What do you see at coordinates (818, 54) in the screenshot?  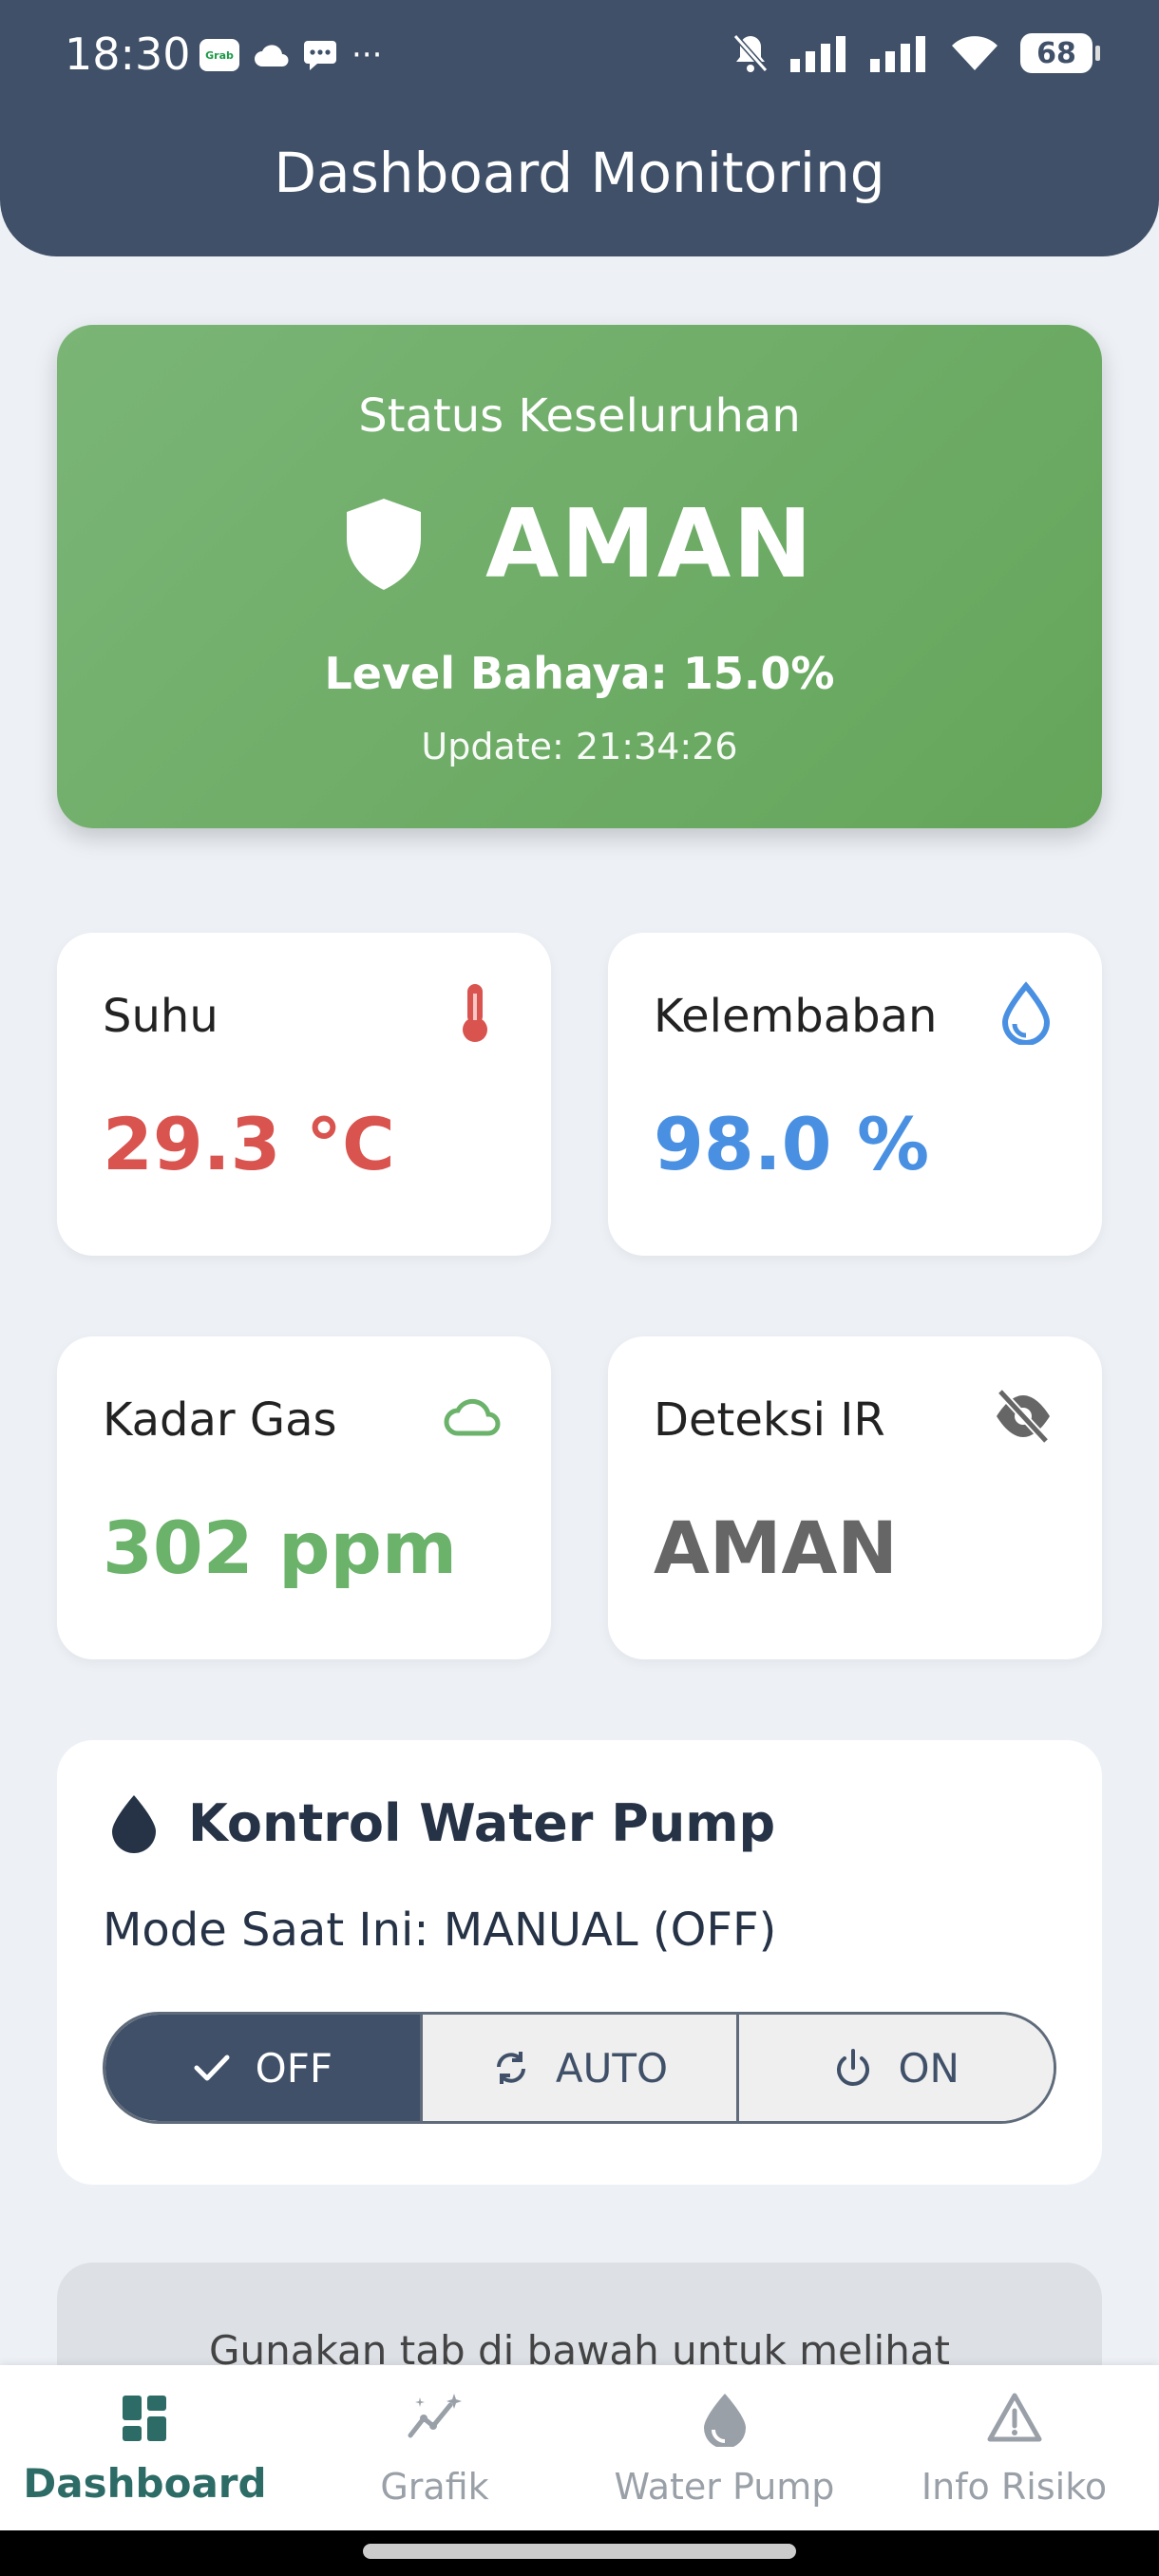 I see `signal-1-icon` at bounding box center [818, 54].